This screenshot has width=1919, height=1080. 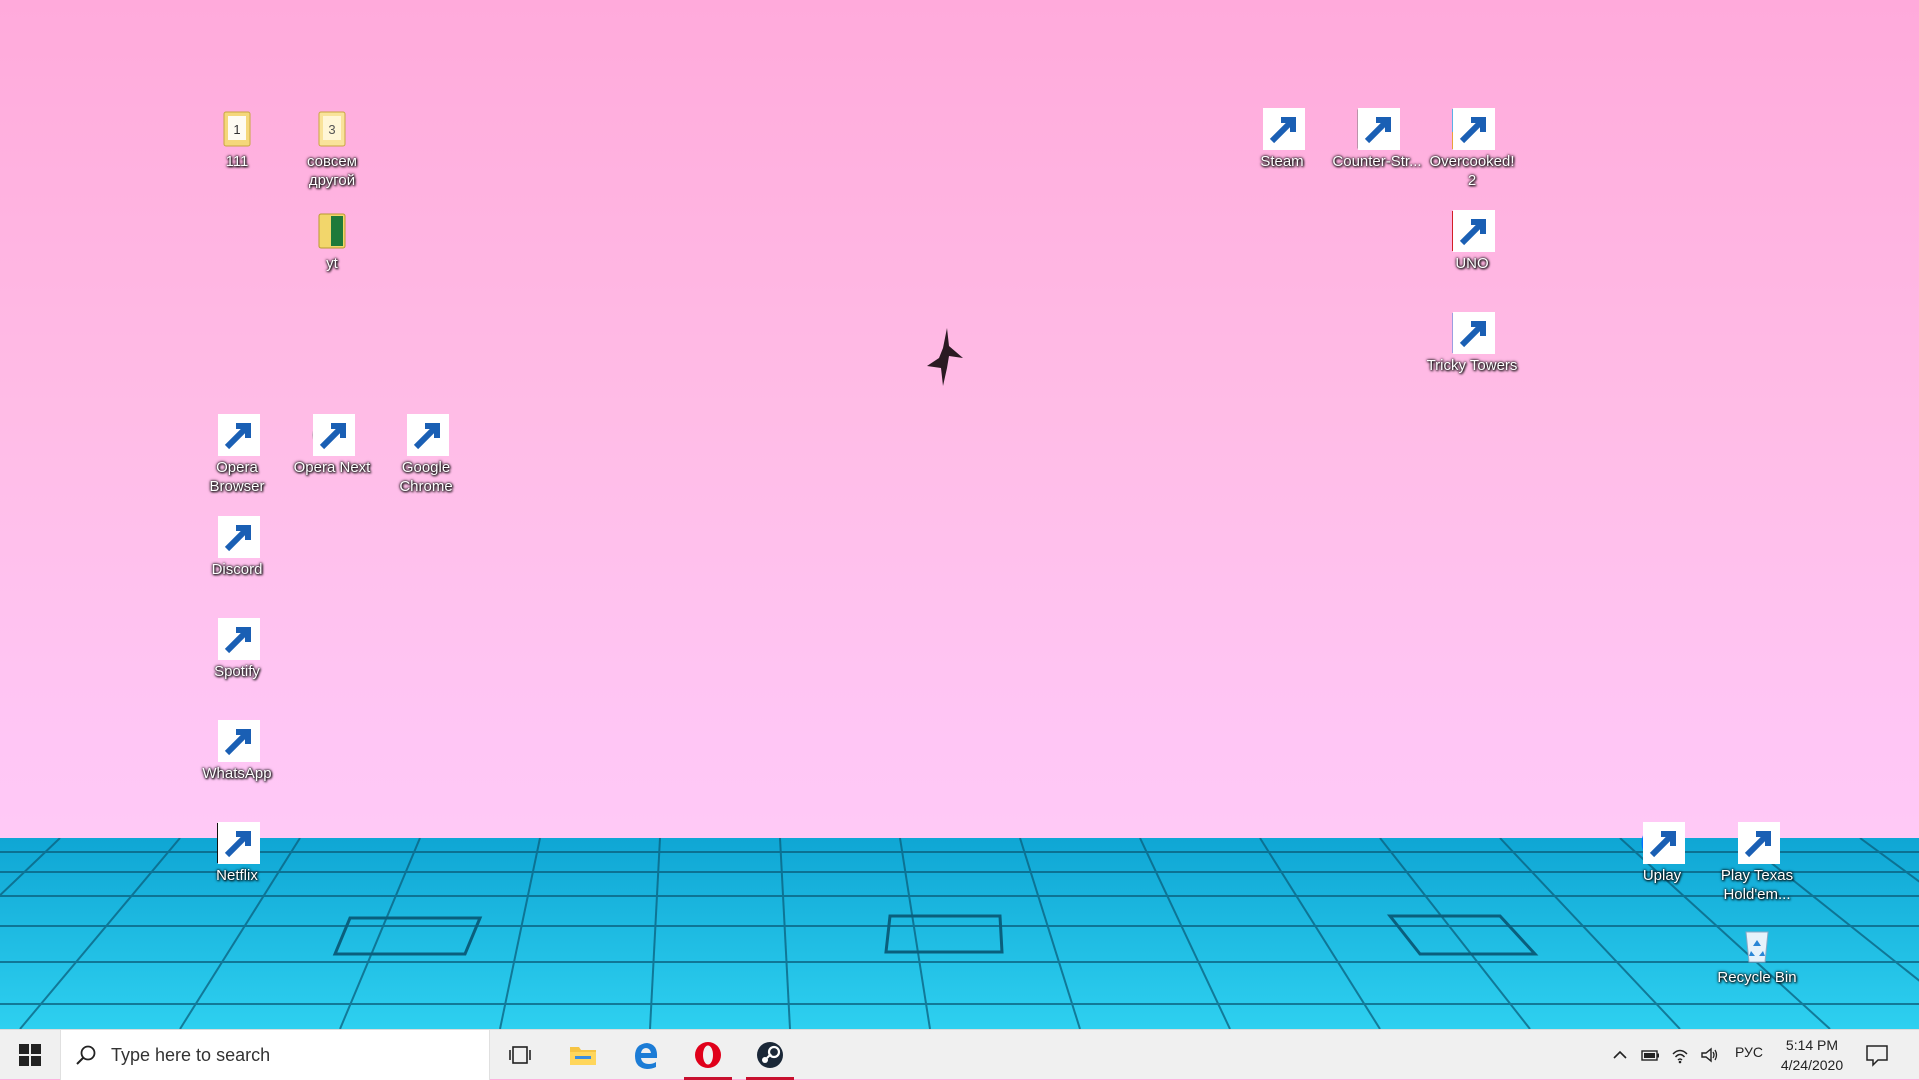 I want to click on desktop-icon-overcooked: Overcooked! 2, so click(x=1472, y=149).